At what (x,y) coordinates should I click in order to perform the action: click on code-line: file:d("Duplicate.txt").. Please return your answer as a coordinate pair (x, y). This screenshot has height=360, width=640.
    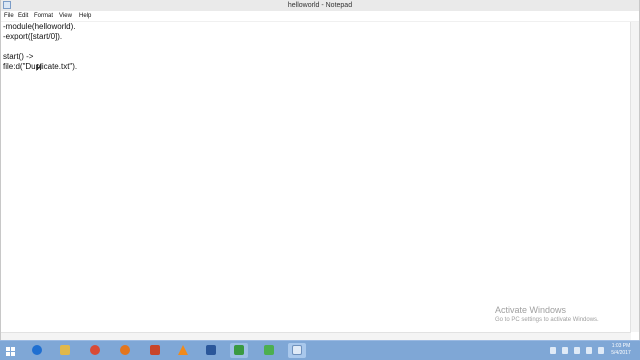
    Looking at the image, I should click on (40, 66).